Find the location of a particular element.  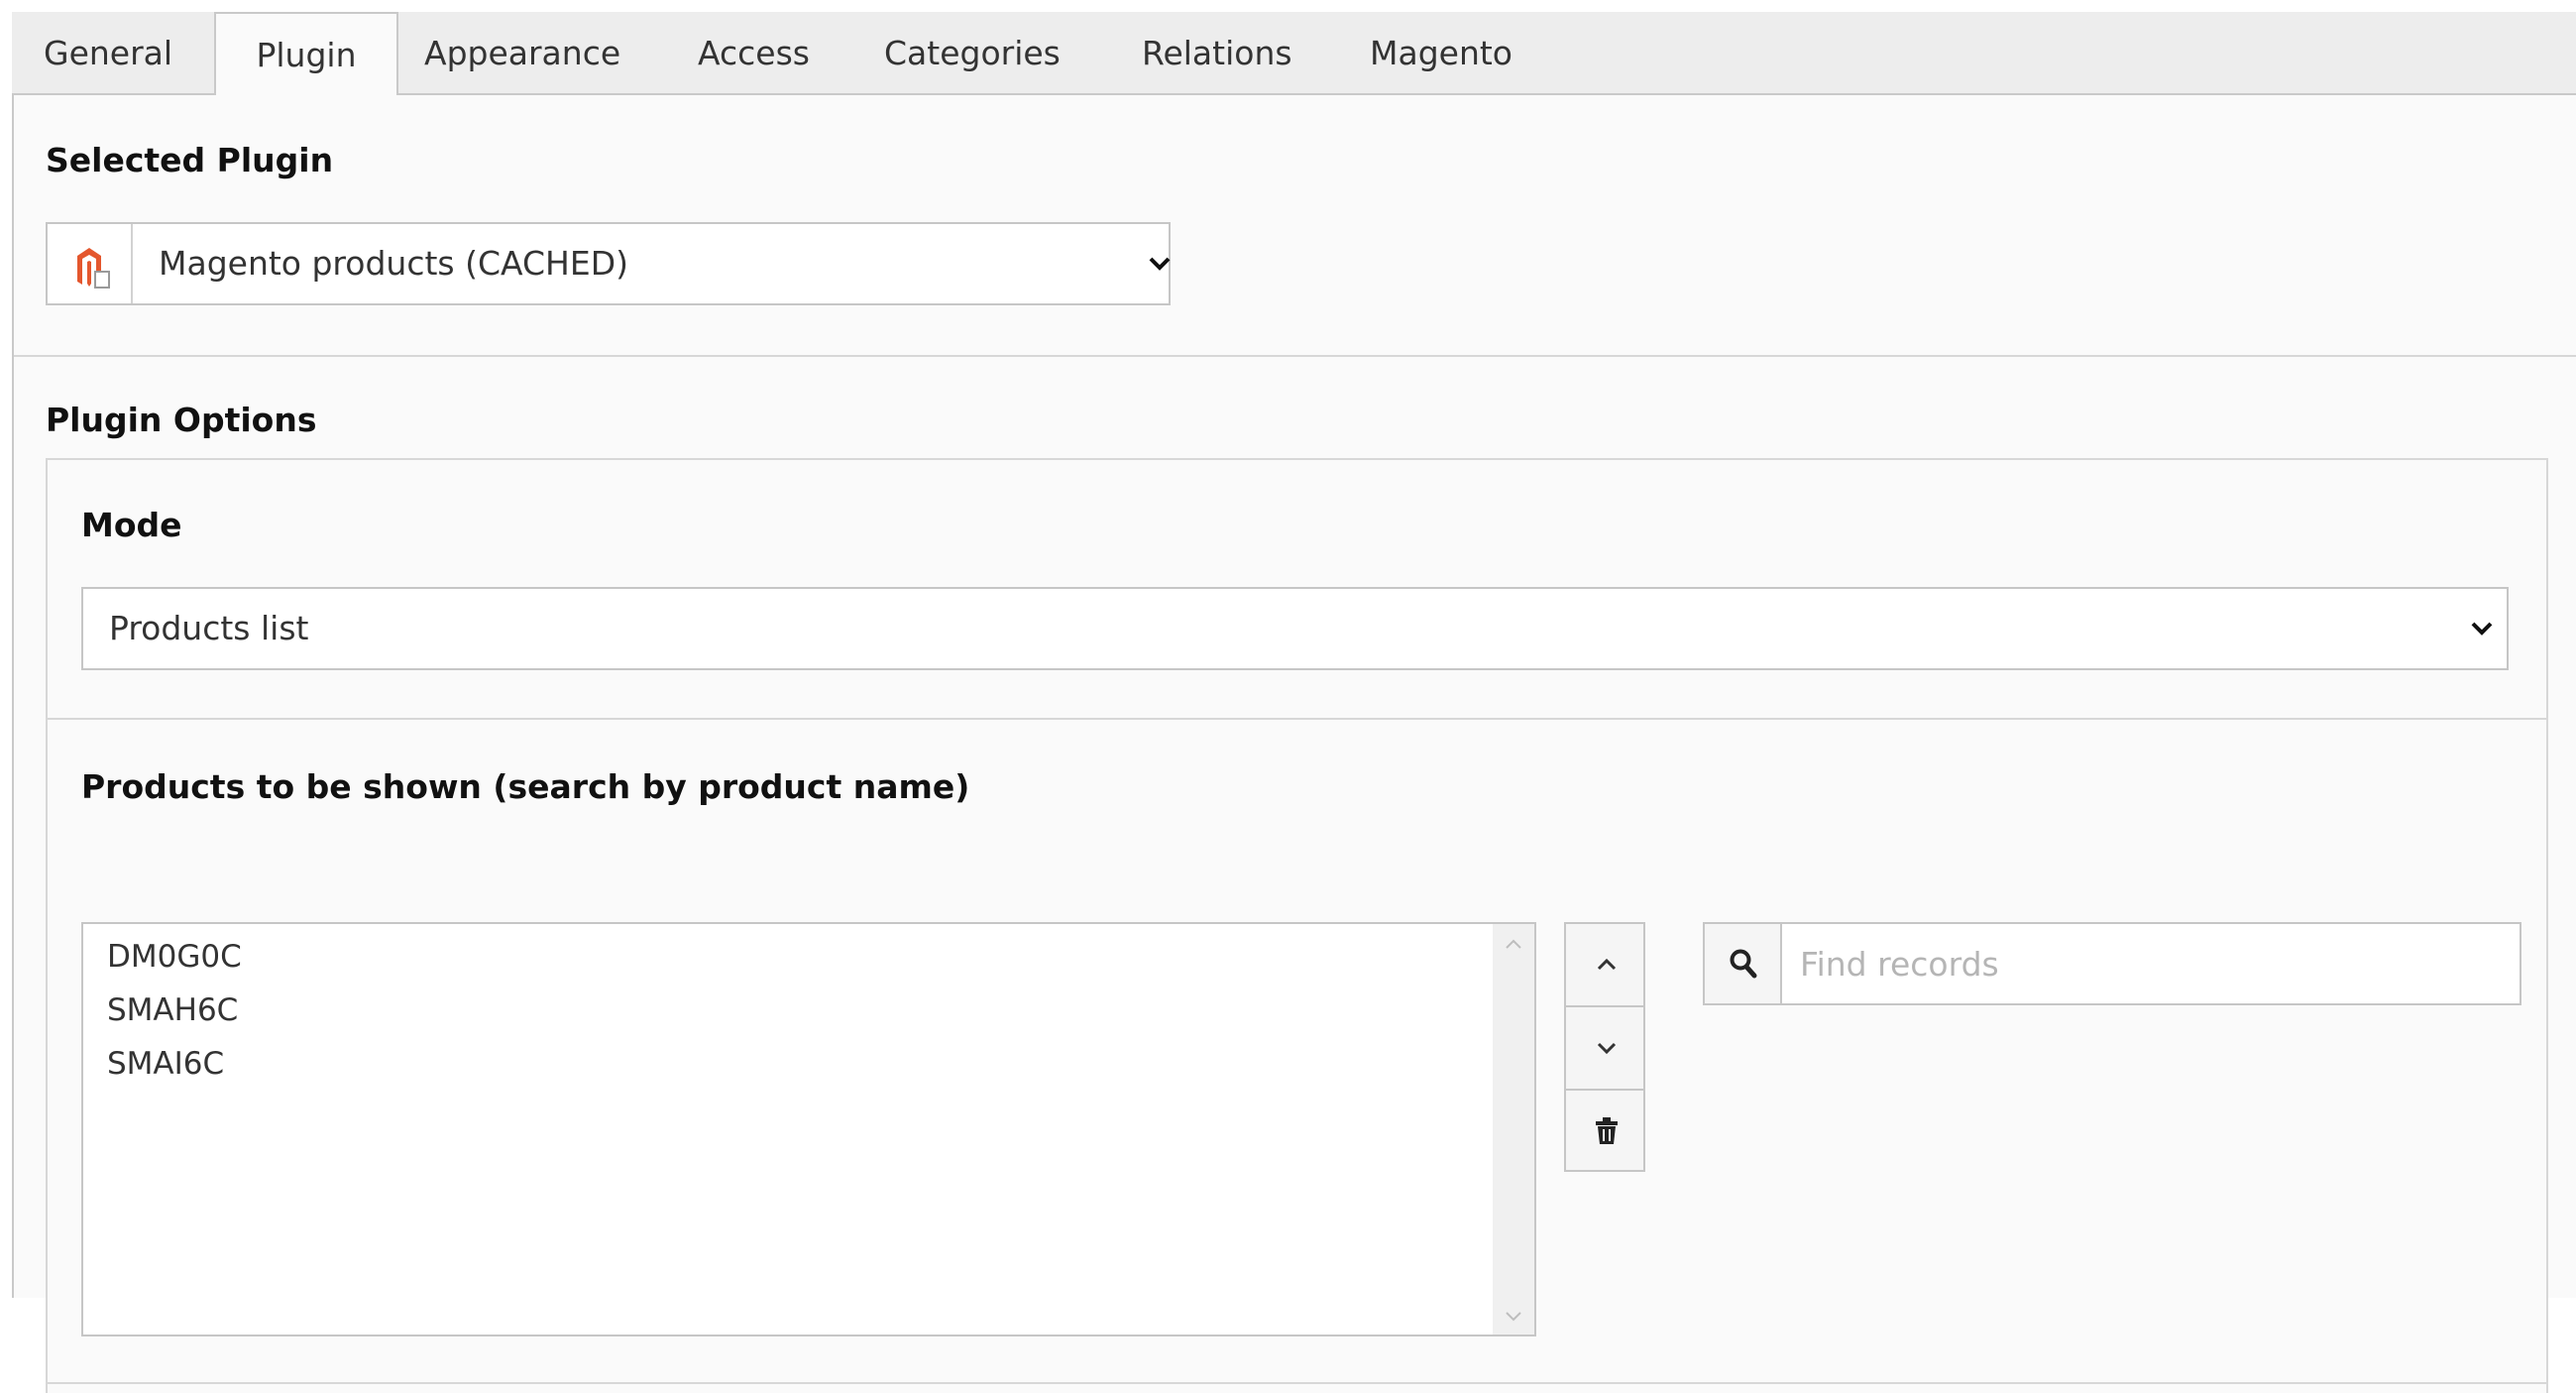

mode-label: Mode is located at coordinates (131, 525).